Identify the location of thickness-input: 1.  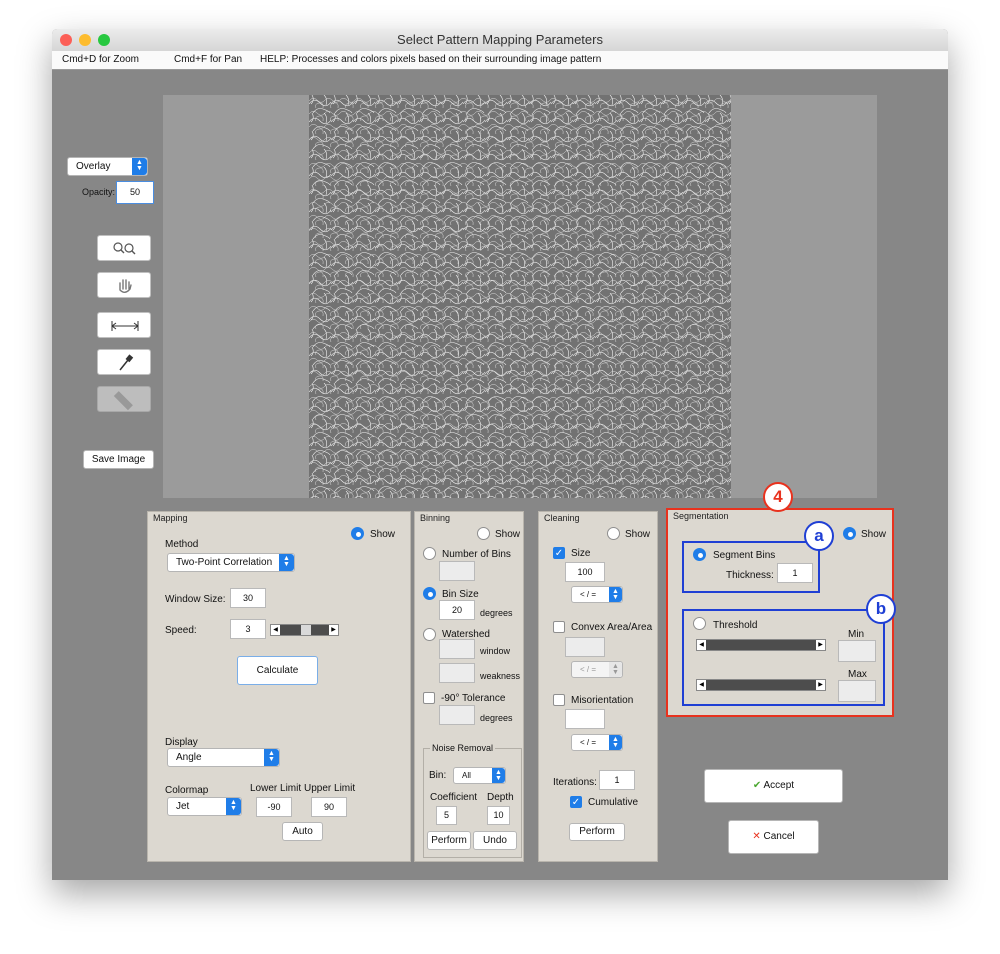
(795, 573).